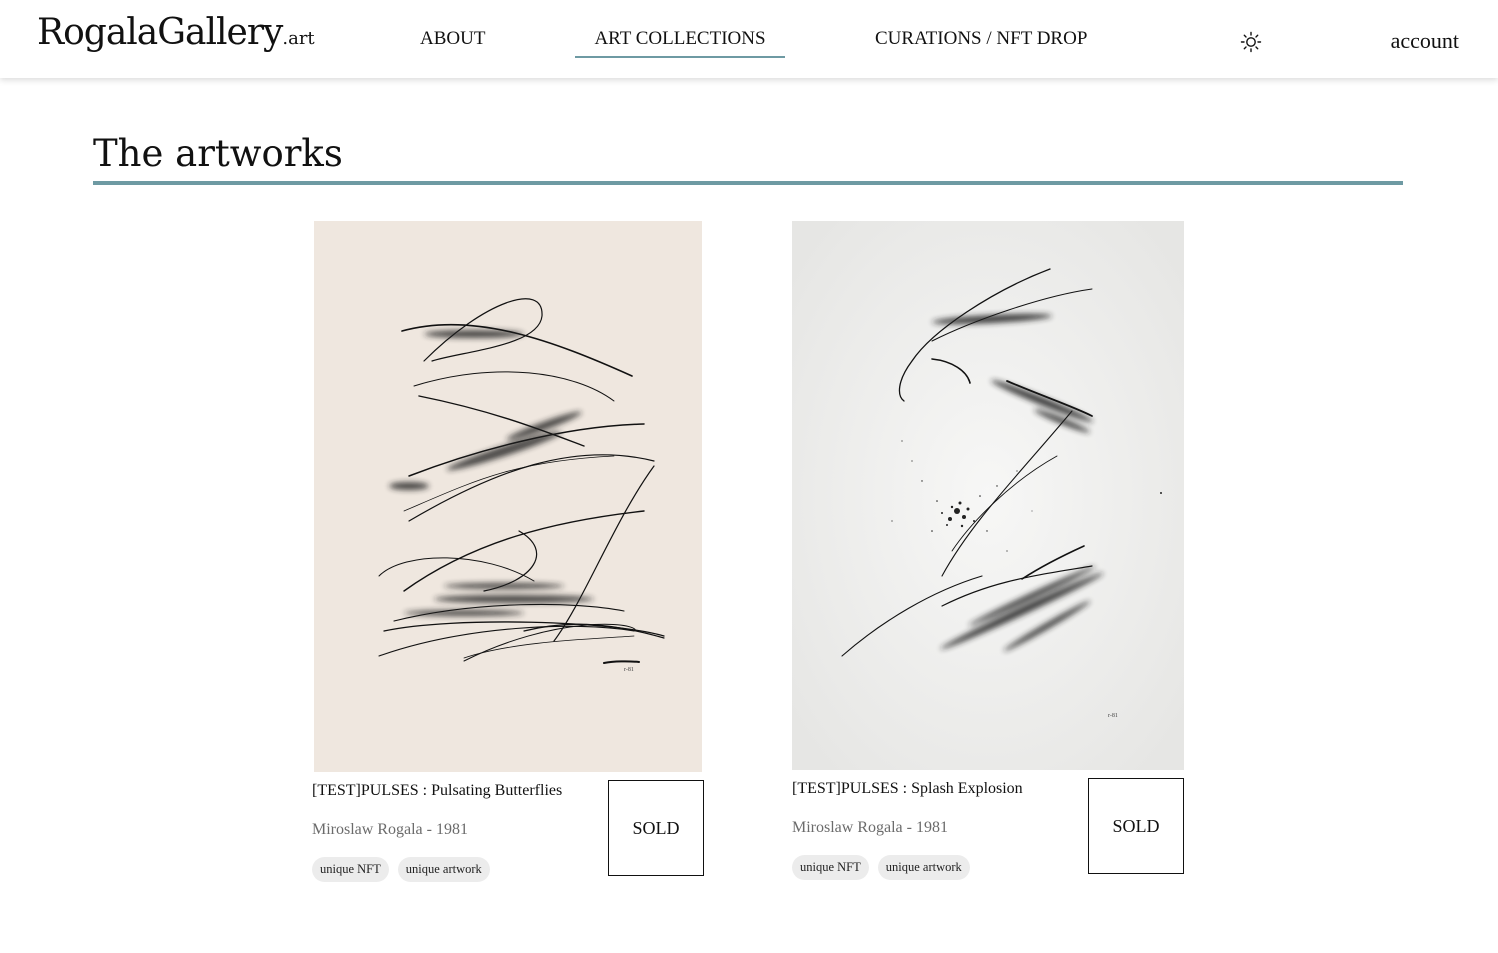  I want to click on title-divider, so click(748, 183).